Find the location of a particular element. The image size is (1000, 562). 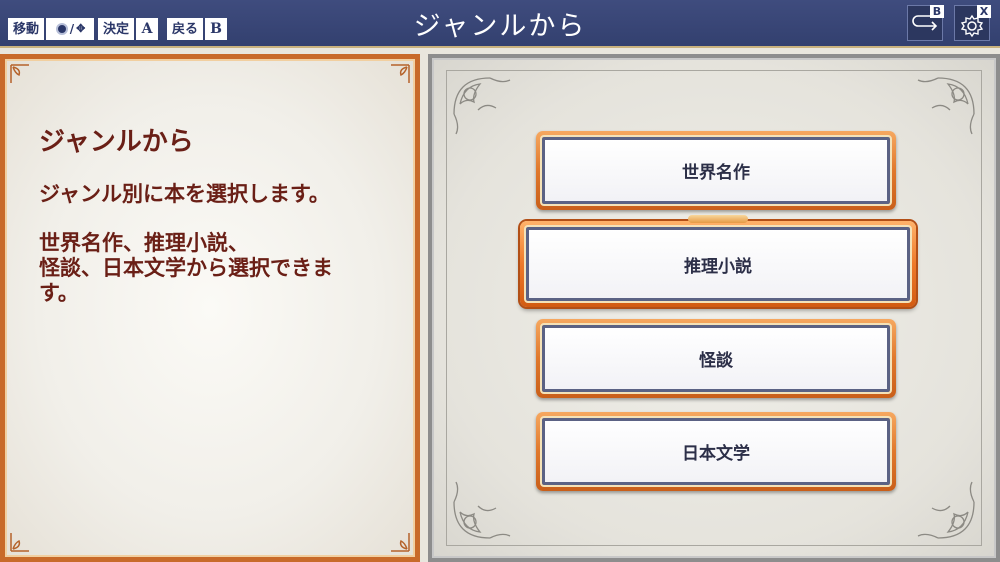

genre-button-label: 推理小説 is located at coordinates (718, 264).